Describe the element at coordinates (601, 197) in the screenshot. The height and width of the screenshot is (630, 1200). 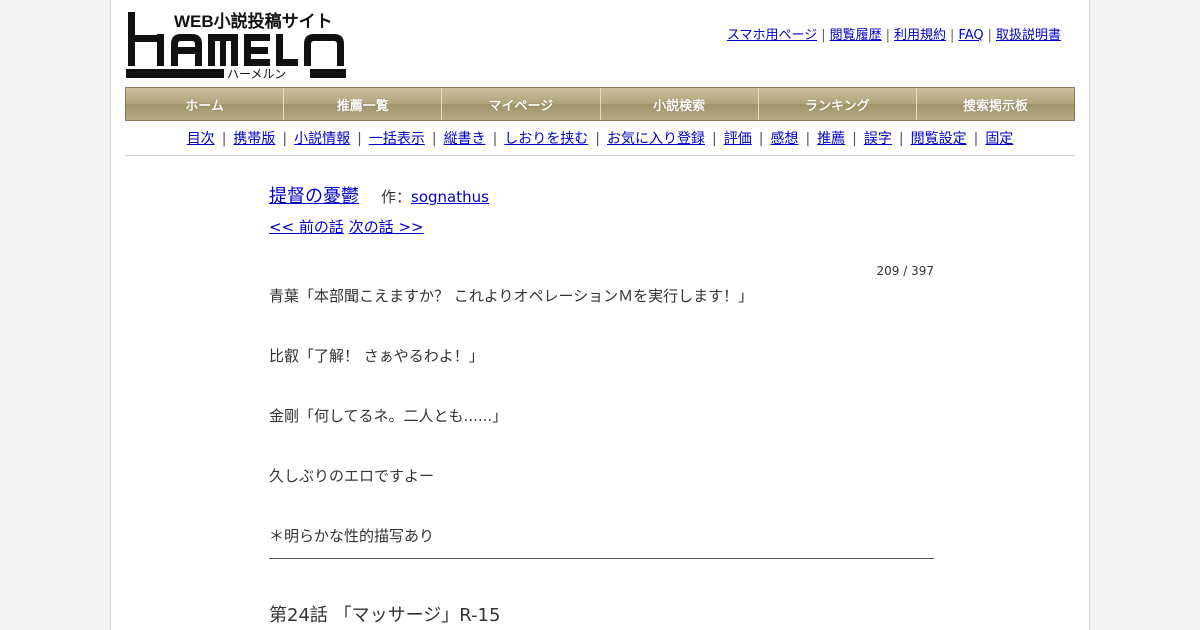
I see `title-row: 提督の憂鬱 作：sognathus` at that location.